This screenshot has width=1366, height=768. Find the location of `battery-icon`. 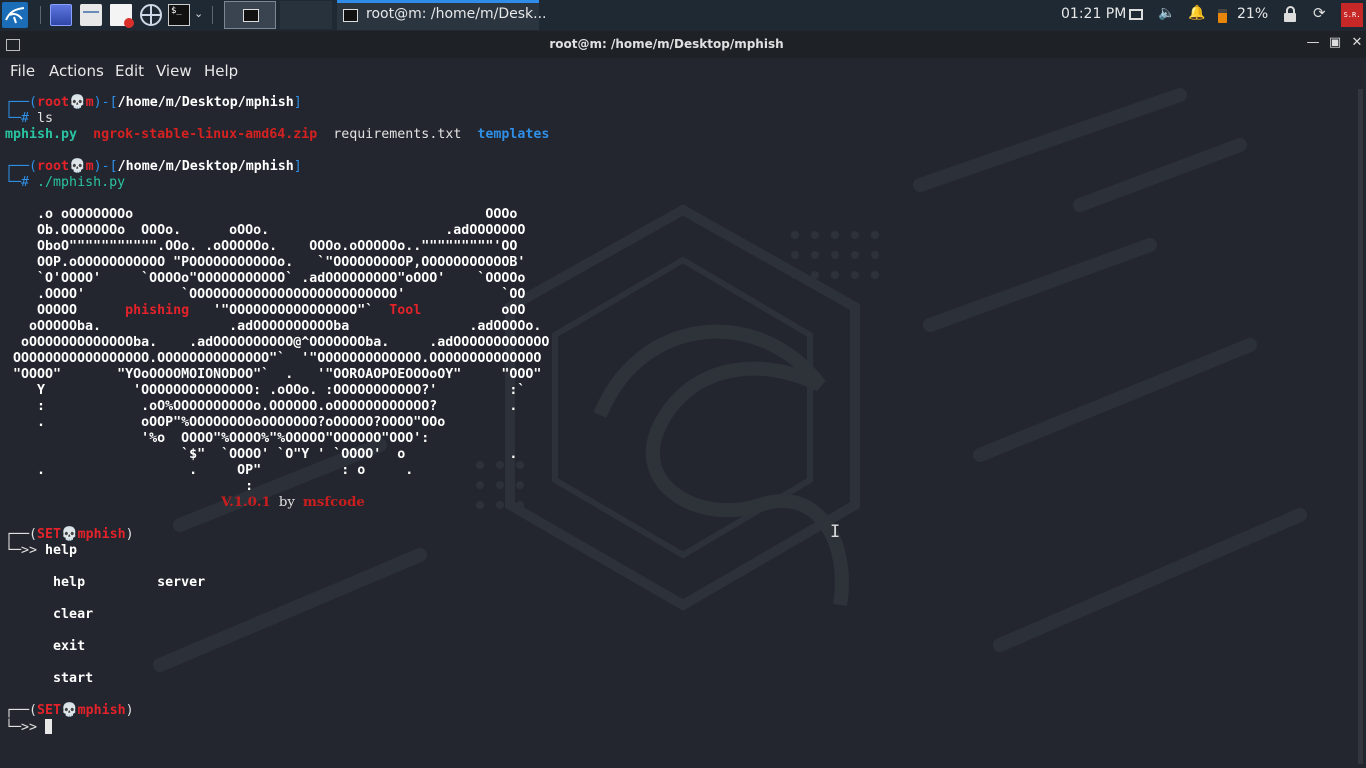

battery-icon is located at coordinates (1222, 16).